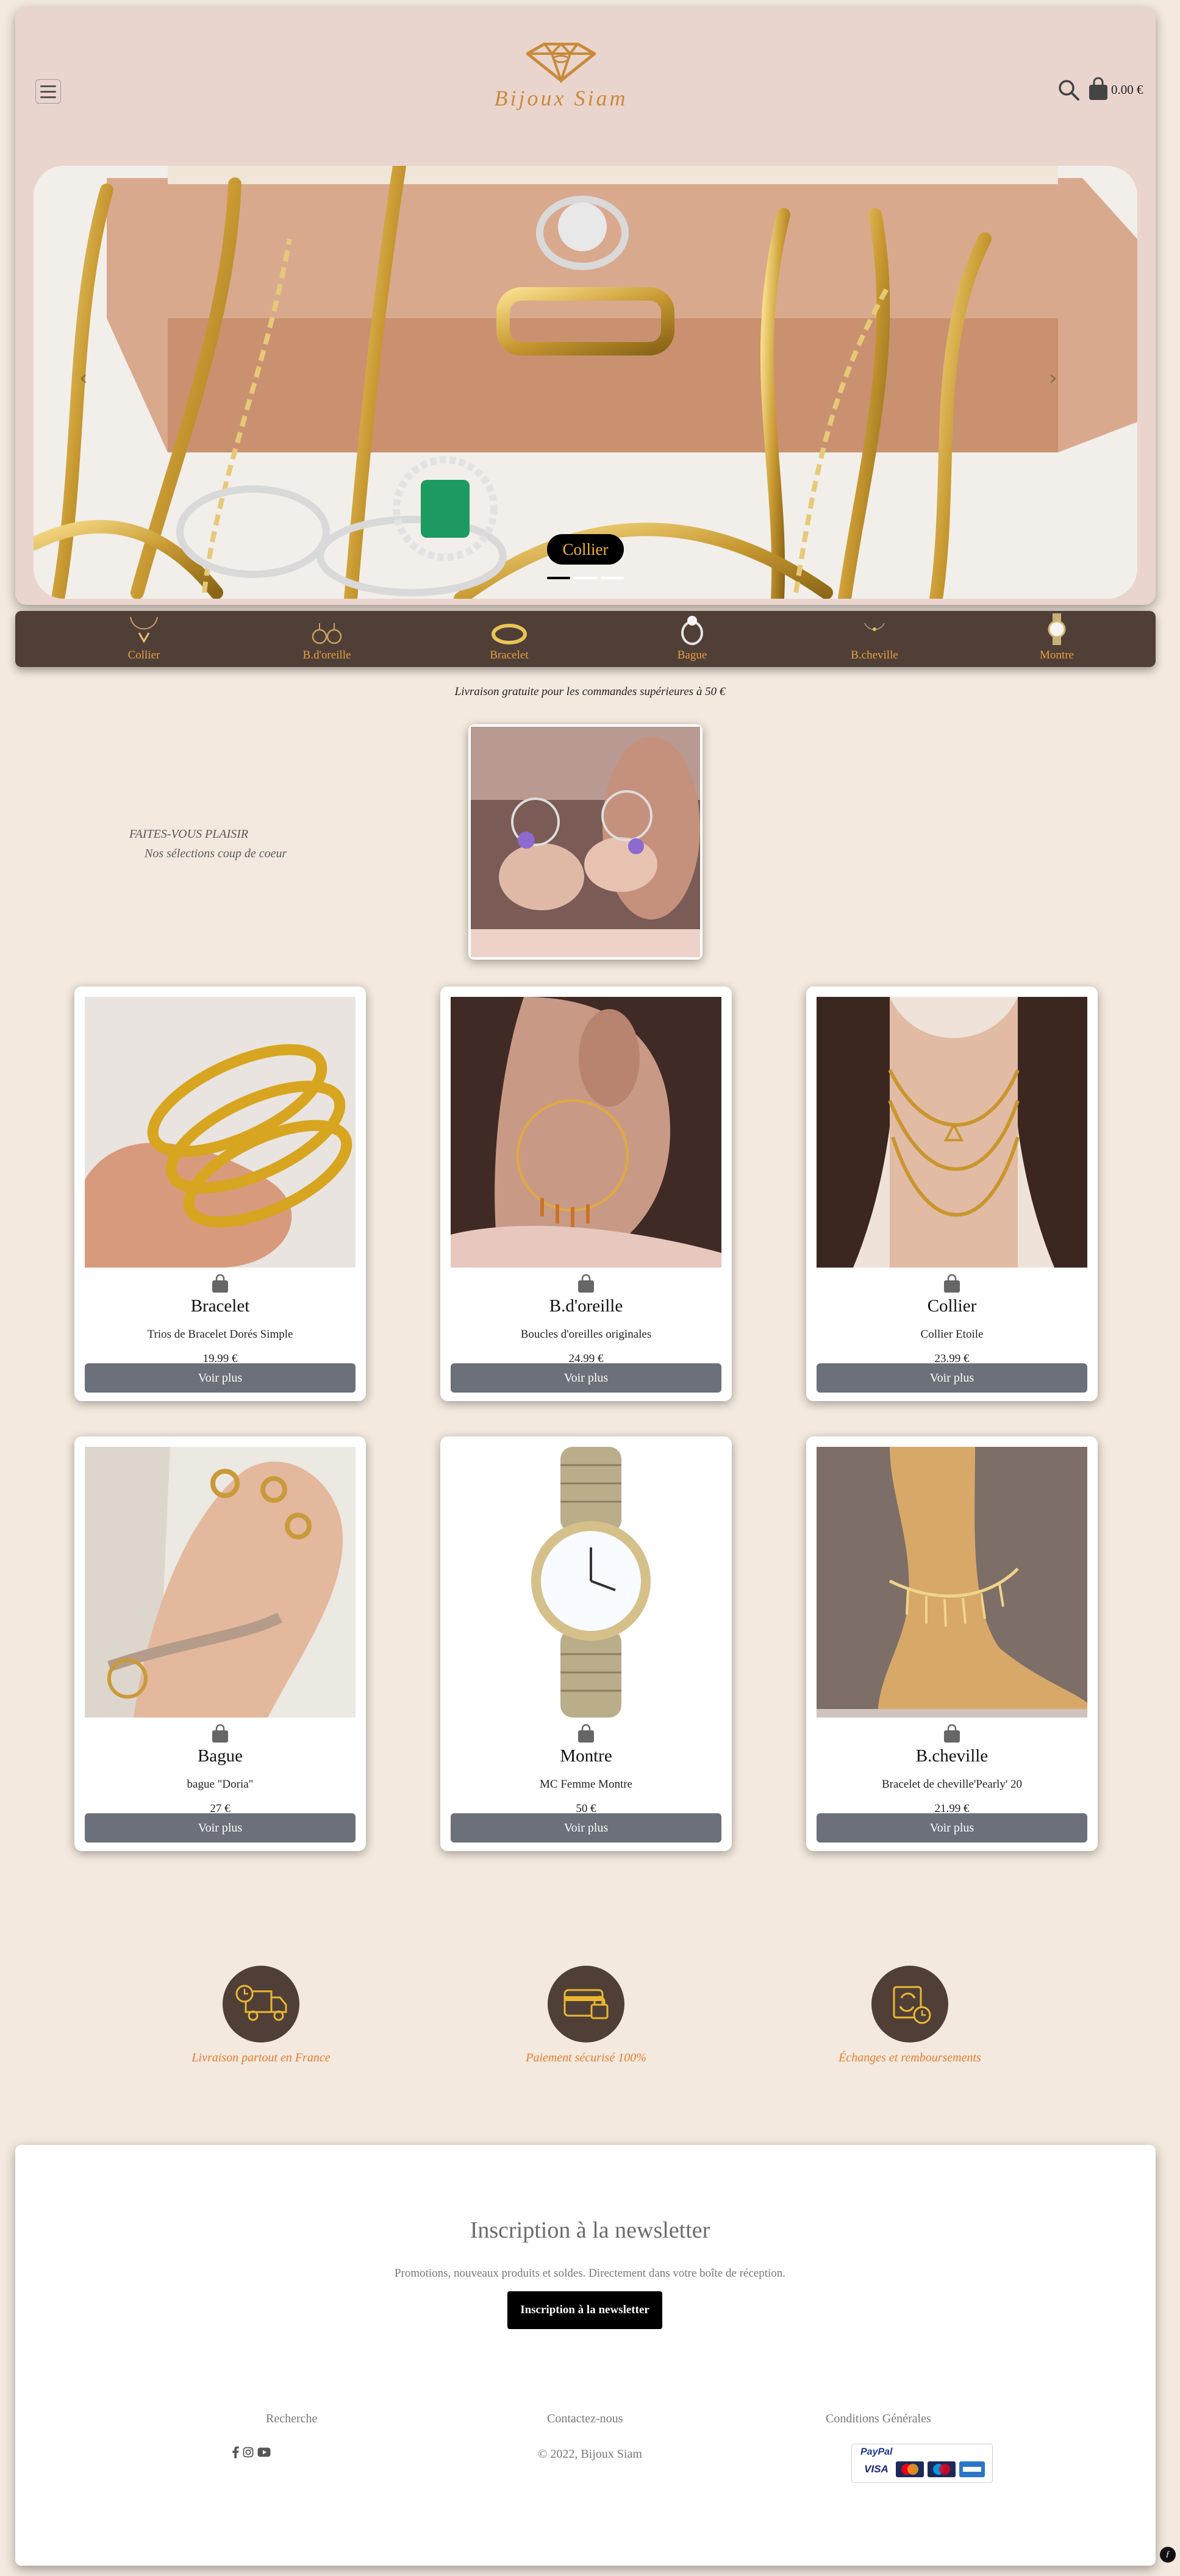  What do you see at coordinates (220, 1306) in the screenshot?
I see `product-category: Bracelet` at bounding box center [220, 1306].